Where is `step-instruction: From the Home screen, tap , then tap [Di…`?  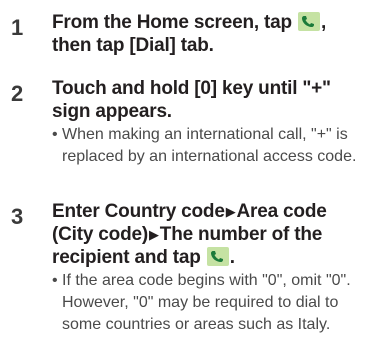 step-instruction: From the Home screen, tap , then tap [Di… is located at coordinates (215, 34).